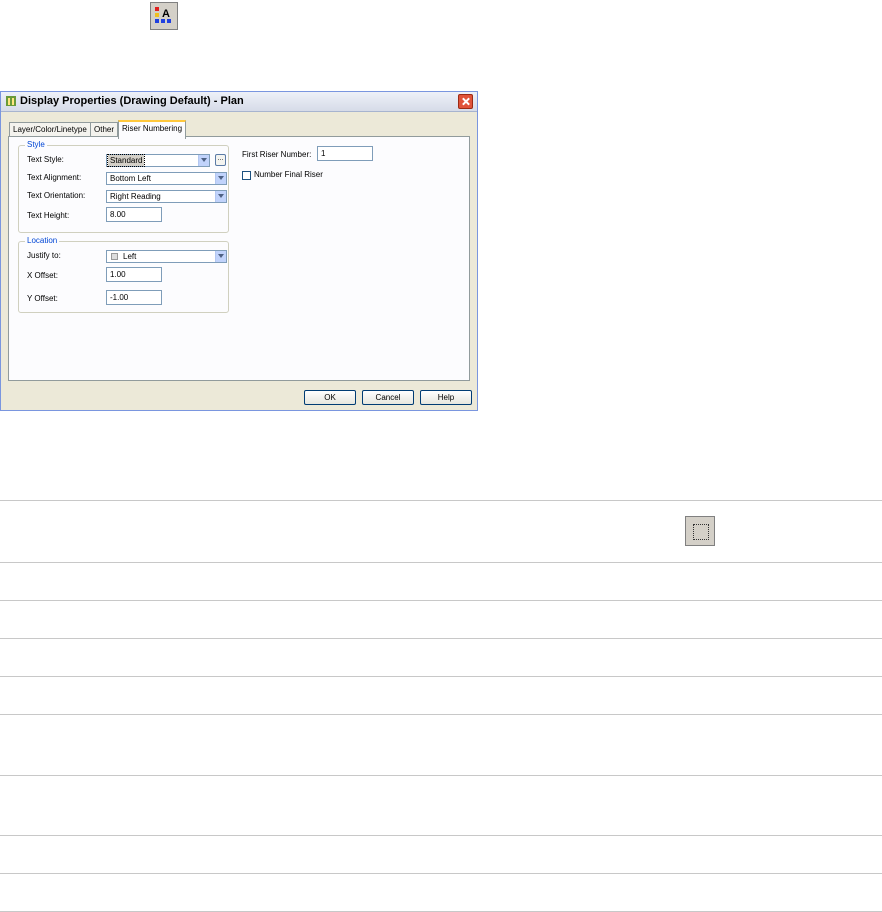 Image resolution: width=882 pixels, height=912 pixels. Describe the element at coordinates (11, 101) in the screenshot. I see `properties-icon` at that location.